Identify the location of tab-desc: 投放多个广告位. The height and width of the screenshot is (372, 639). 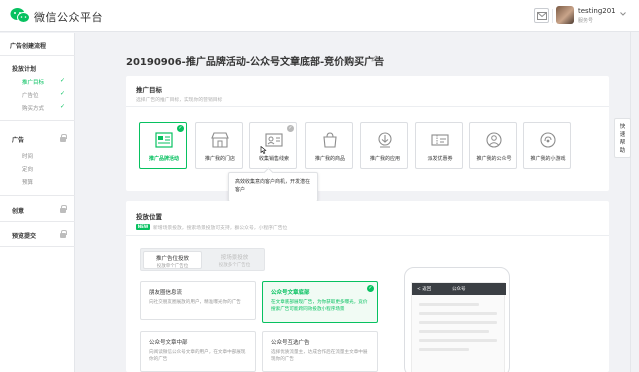
(234, 265).